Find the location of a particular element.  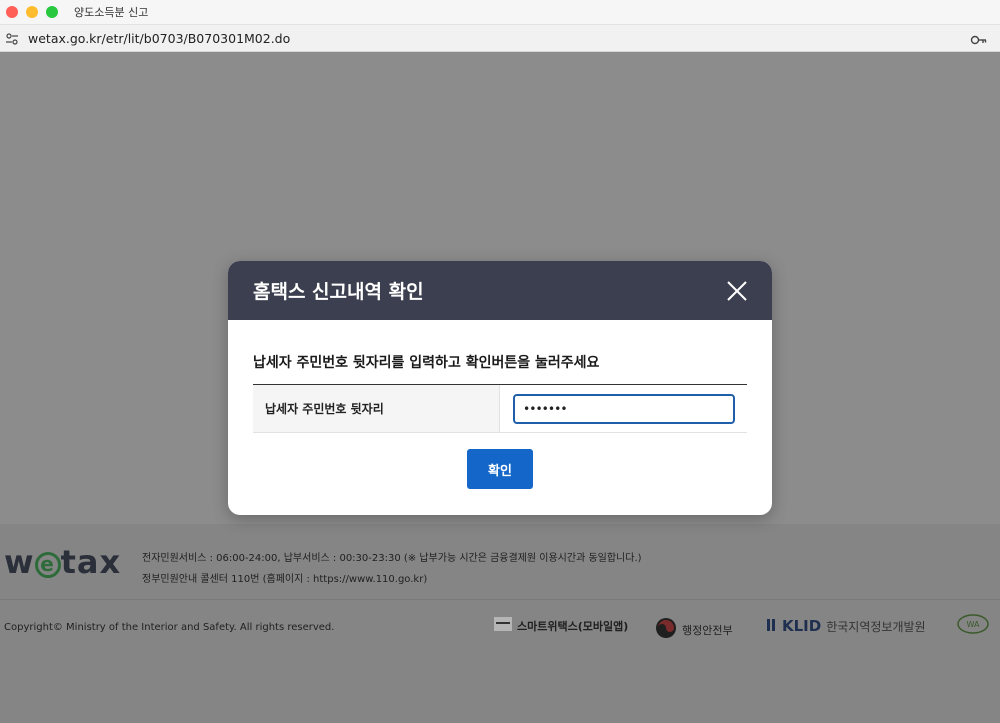

footer-divider is located at coordinates (500, 599).